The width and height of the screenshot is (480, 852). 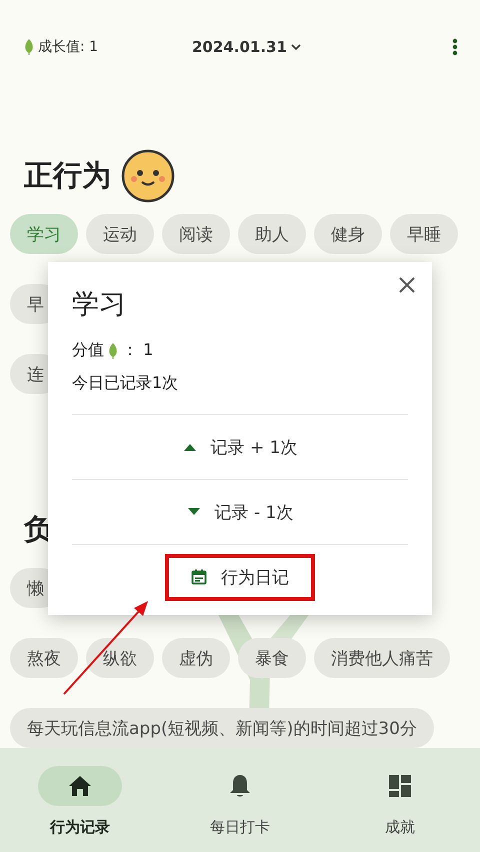 I want to click on behavior-chip: 运动, so click(x=120, y=234).